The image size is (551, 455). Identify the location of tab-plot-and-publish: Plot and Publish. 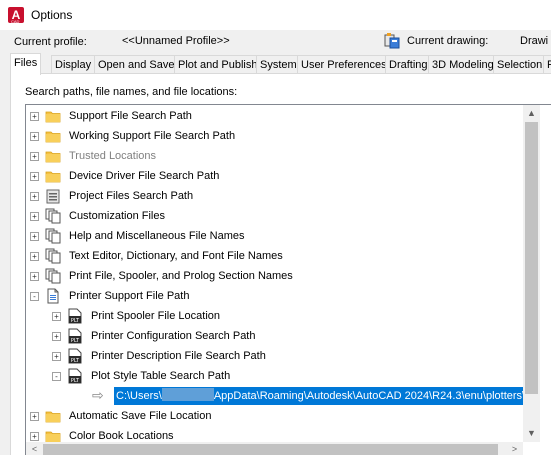
(218, 64).